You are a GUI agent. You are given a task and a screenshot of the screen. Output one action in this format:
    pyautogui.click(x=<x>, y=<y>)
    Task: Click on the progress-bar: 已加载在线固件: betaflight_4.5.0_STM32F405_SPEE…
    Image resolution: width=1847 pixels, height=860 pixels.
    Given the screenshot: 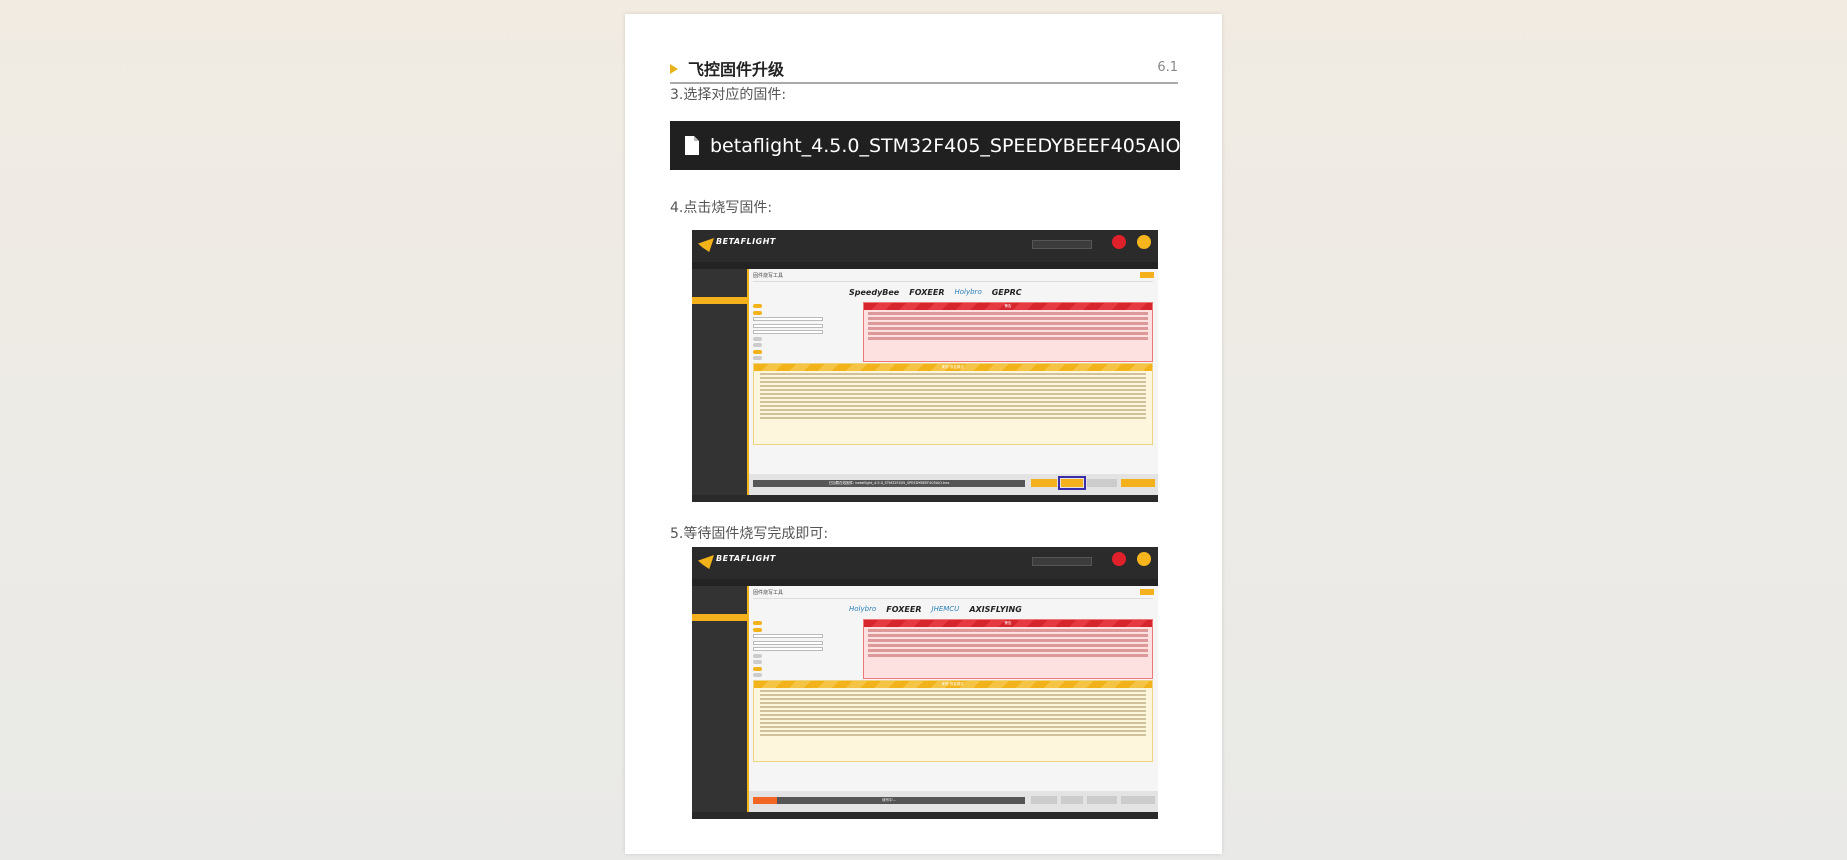 What is the action you would take?
    pyautogui.click(x=889, y=483)
    